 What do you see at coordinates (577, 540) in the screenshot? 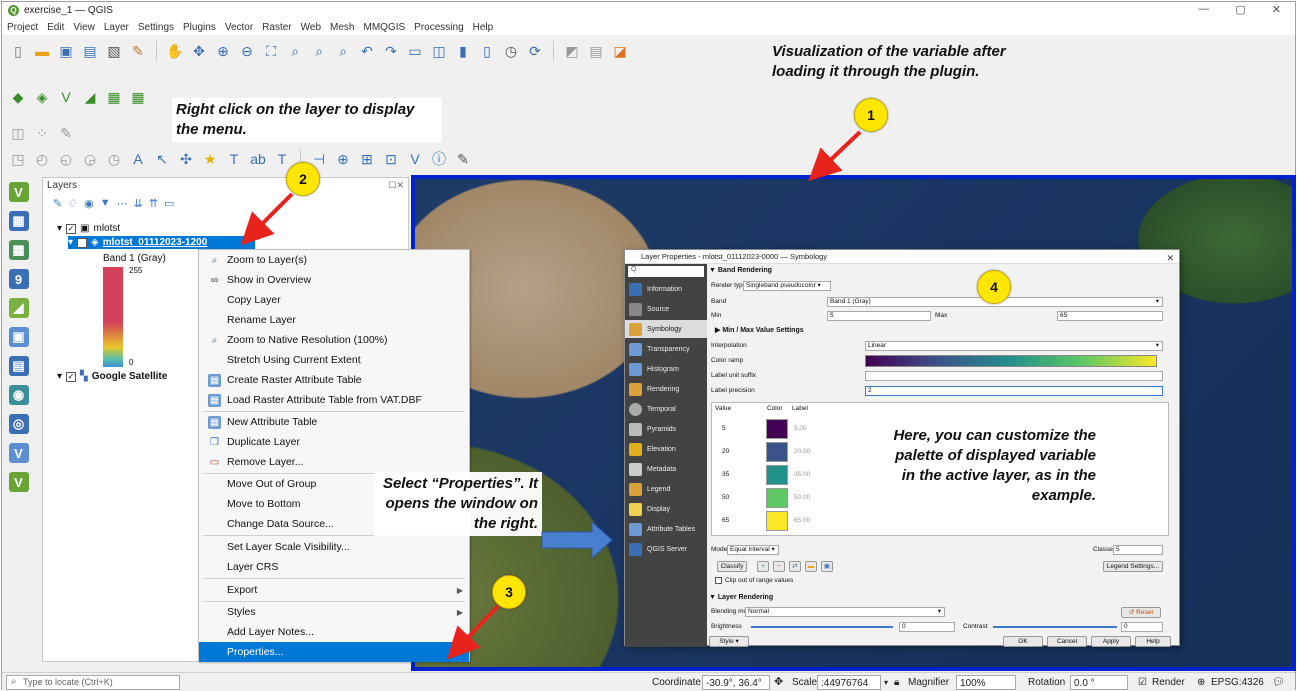
I see `arrow-to-dialog` at bounding box center [577, 540].